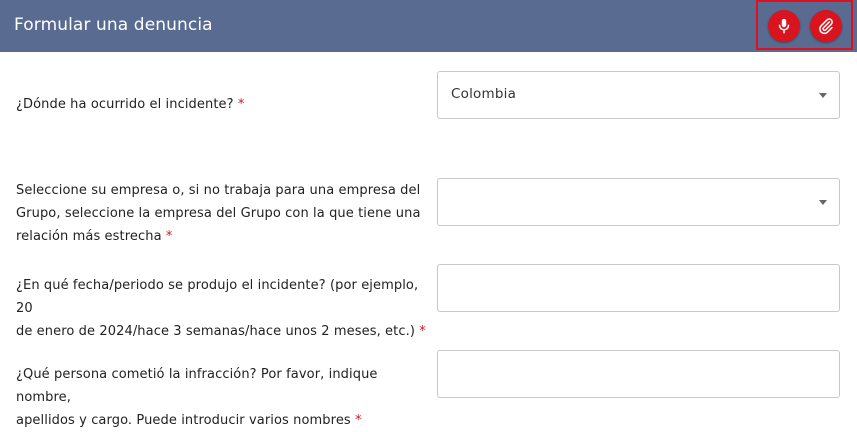  What do you see at coordinates (113, 25) in the screenshot?
I see `page-title: Formular una denuncia` at bounding box center [113, 25].